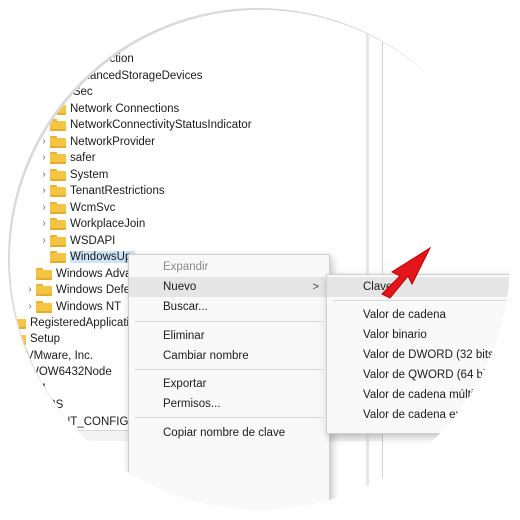  Describe the element at coordinates (93, 240) in the screenshot. I see `tree-item-label: WSDAPI` at that location.